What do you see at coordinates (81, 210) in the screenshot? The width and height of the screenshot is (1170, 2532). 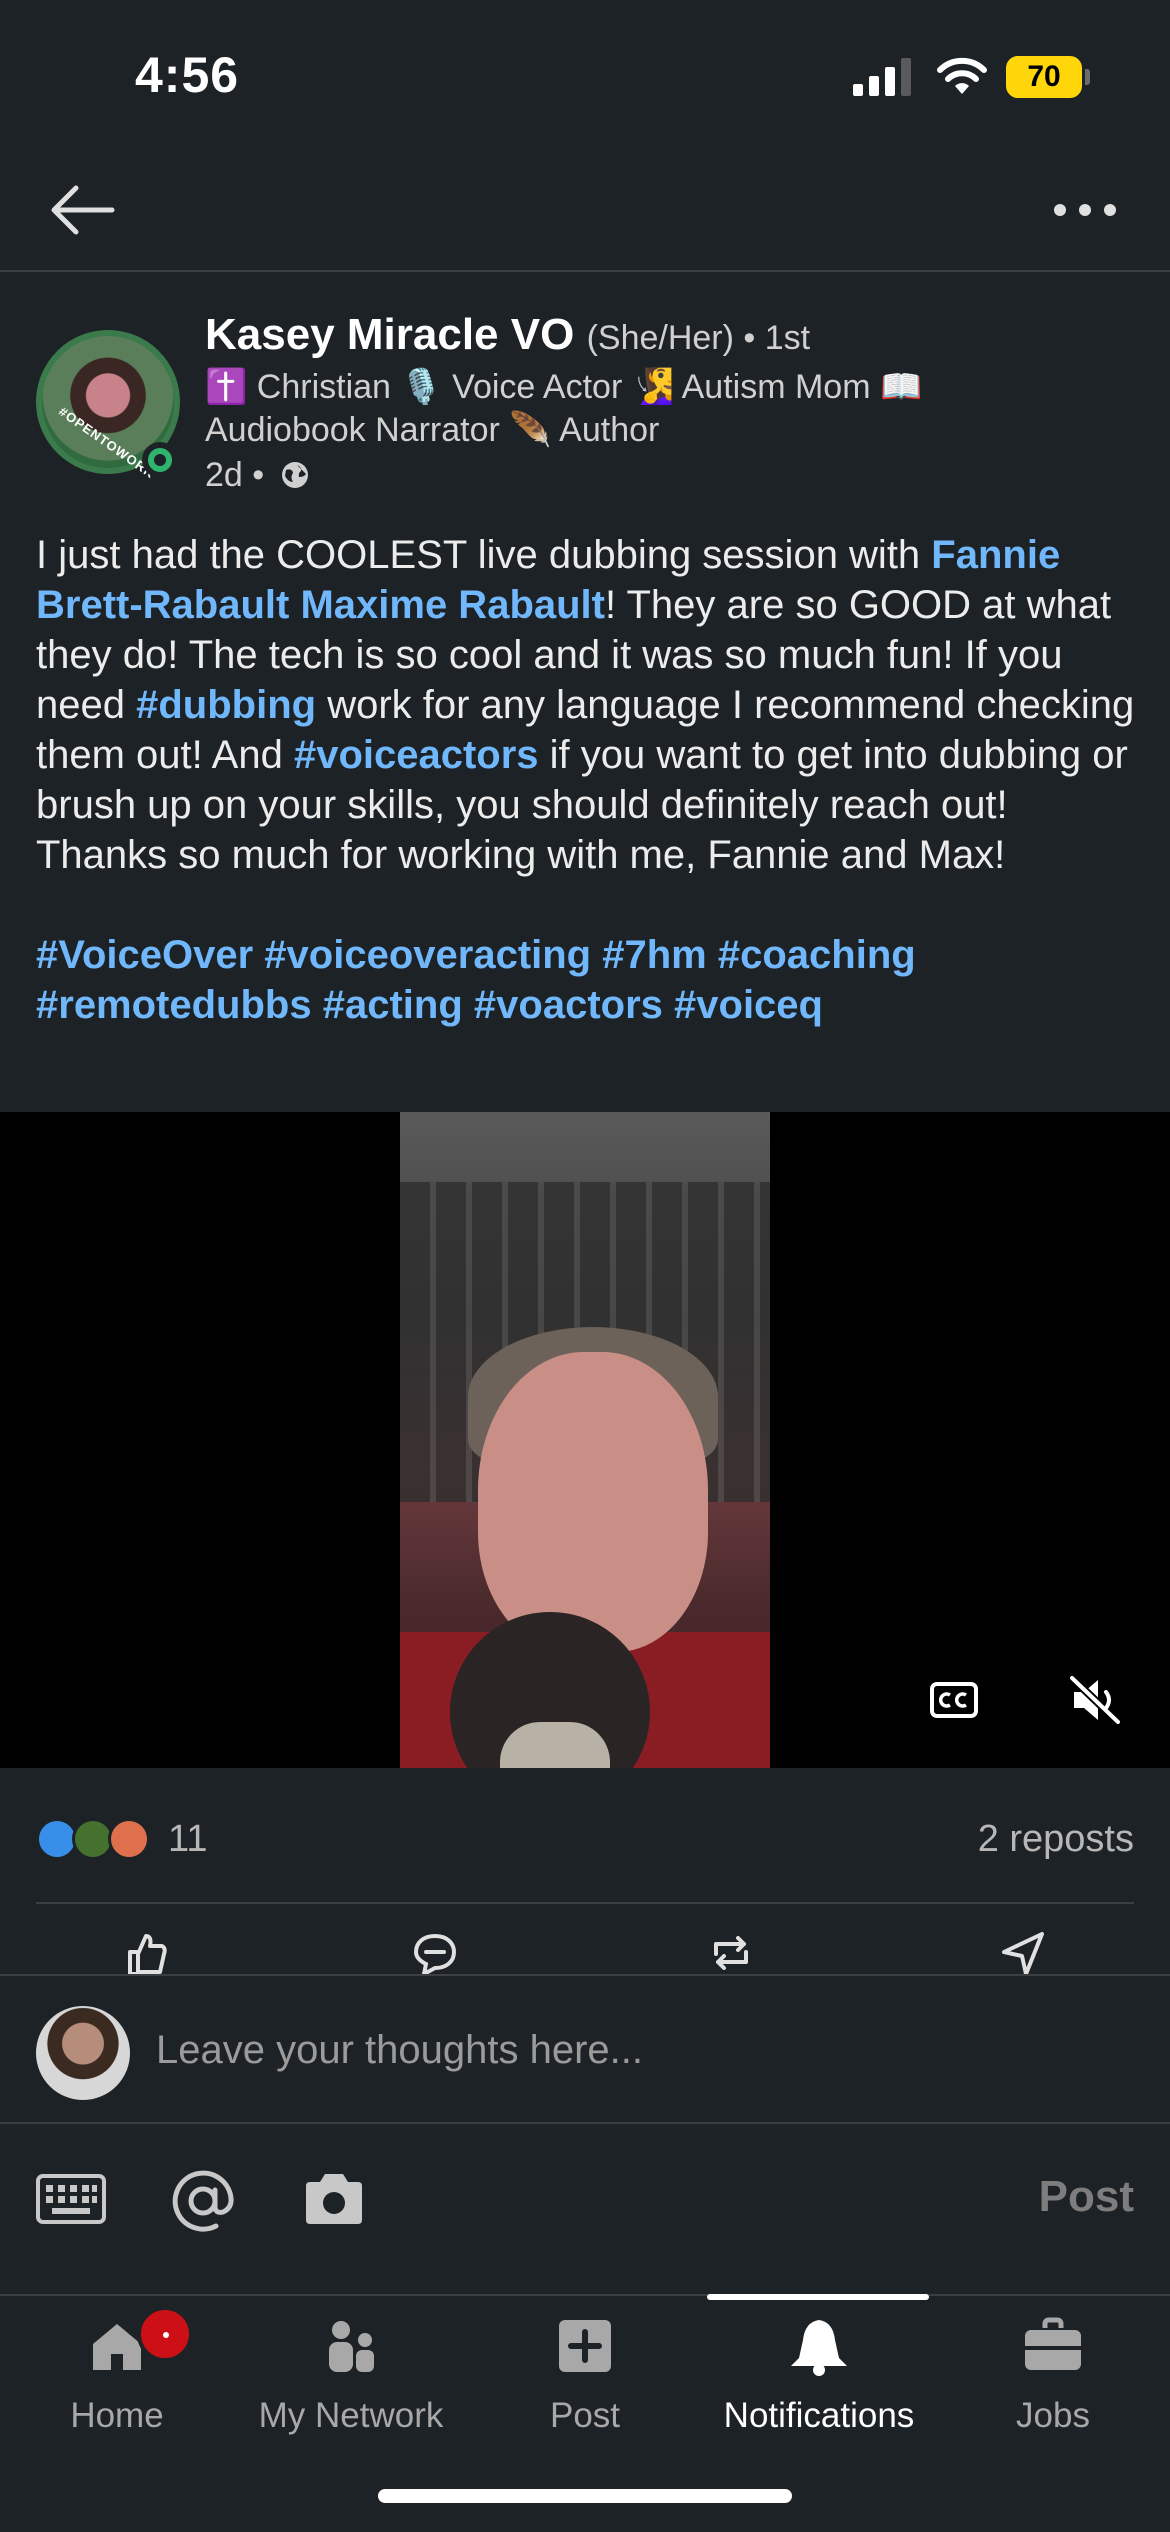 I see `back-arrow-icon` at bounding box center [81, 210].